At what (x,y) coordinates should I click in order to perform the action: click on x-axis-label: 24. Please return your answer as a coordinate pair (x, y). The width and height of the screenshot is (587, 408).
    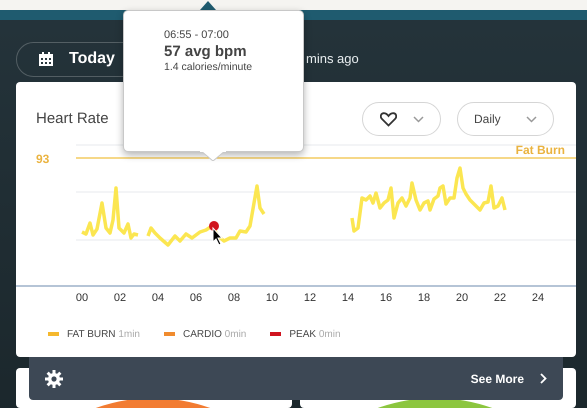
    Looking at the image, I should click on (538, 298).